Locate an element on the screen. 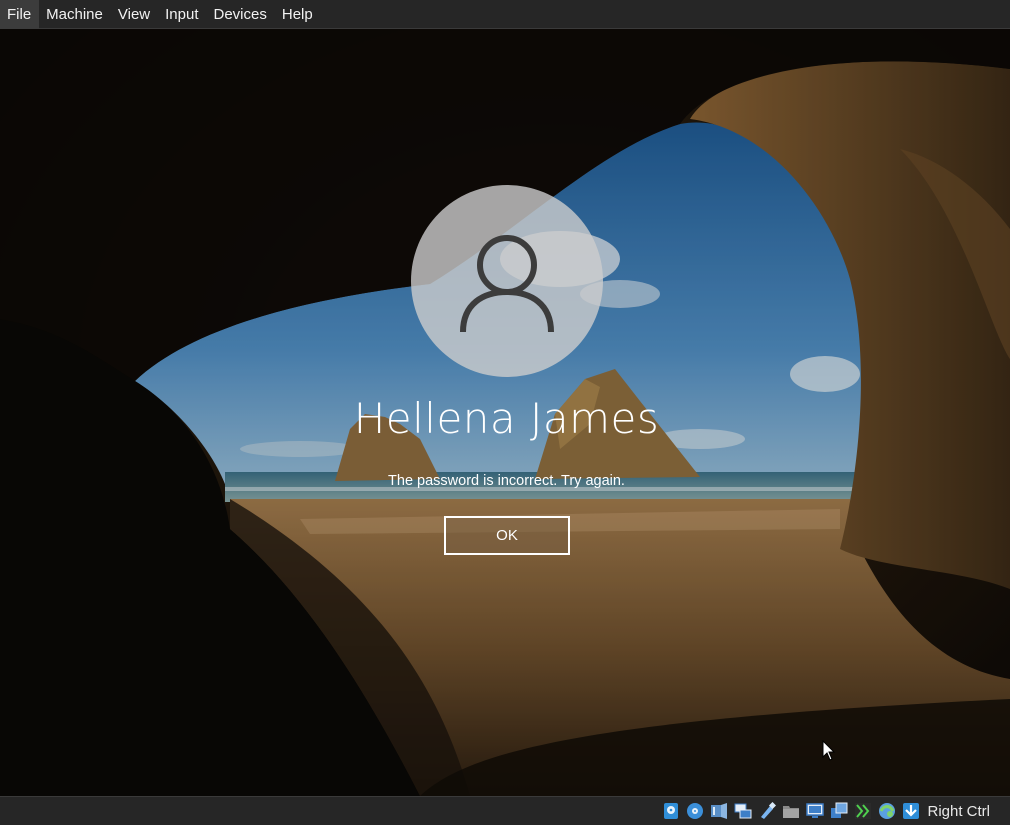 This screenshot has height=825, width=1010. user-icon is located at coordinates (507, 284).